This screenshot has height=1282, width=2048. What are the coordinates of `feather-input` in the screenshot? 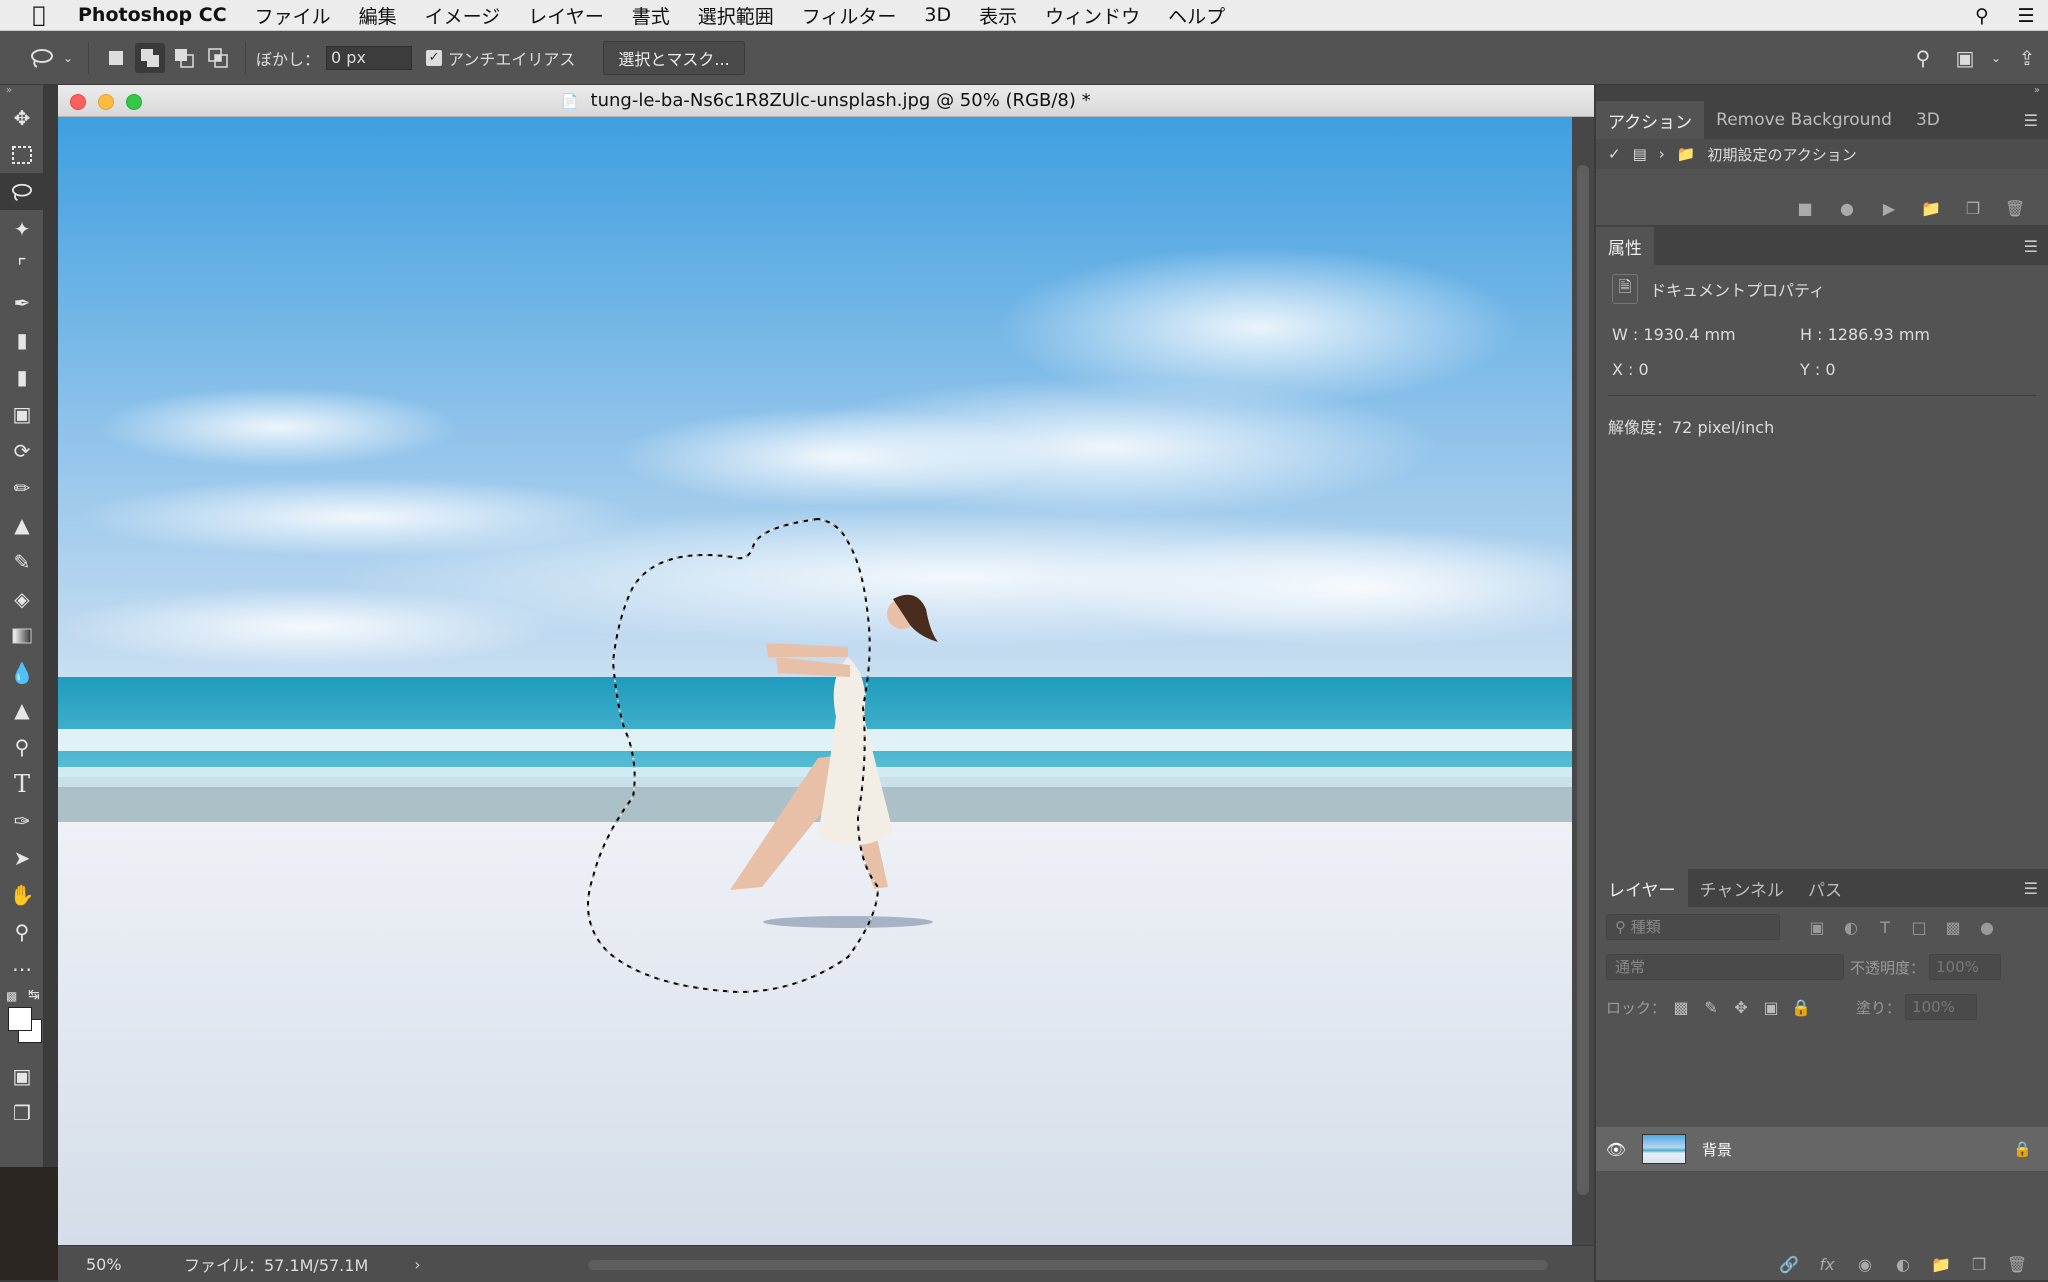 It's located at (369, 57).